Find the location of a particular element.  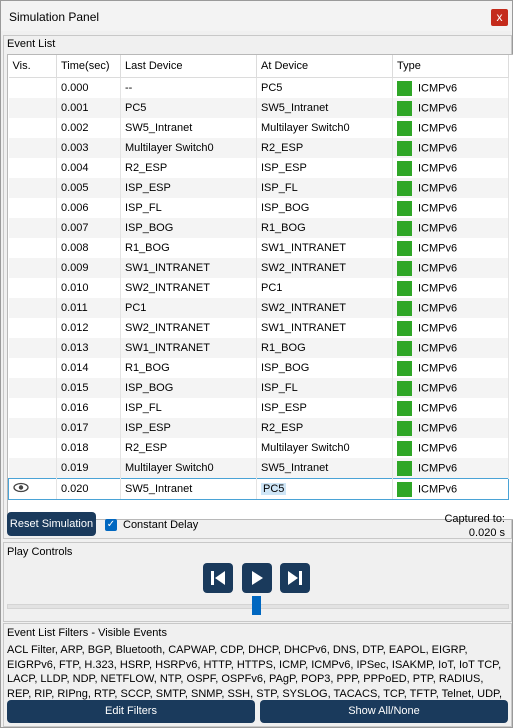

table-row: 0.015 ISP_BOG ISP_FL ICMPv6 is located at coordinates (258, 388).